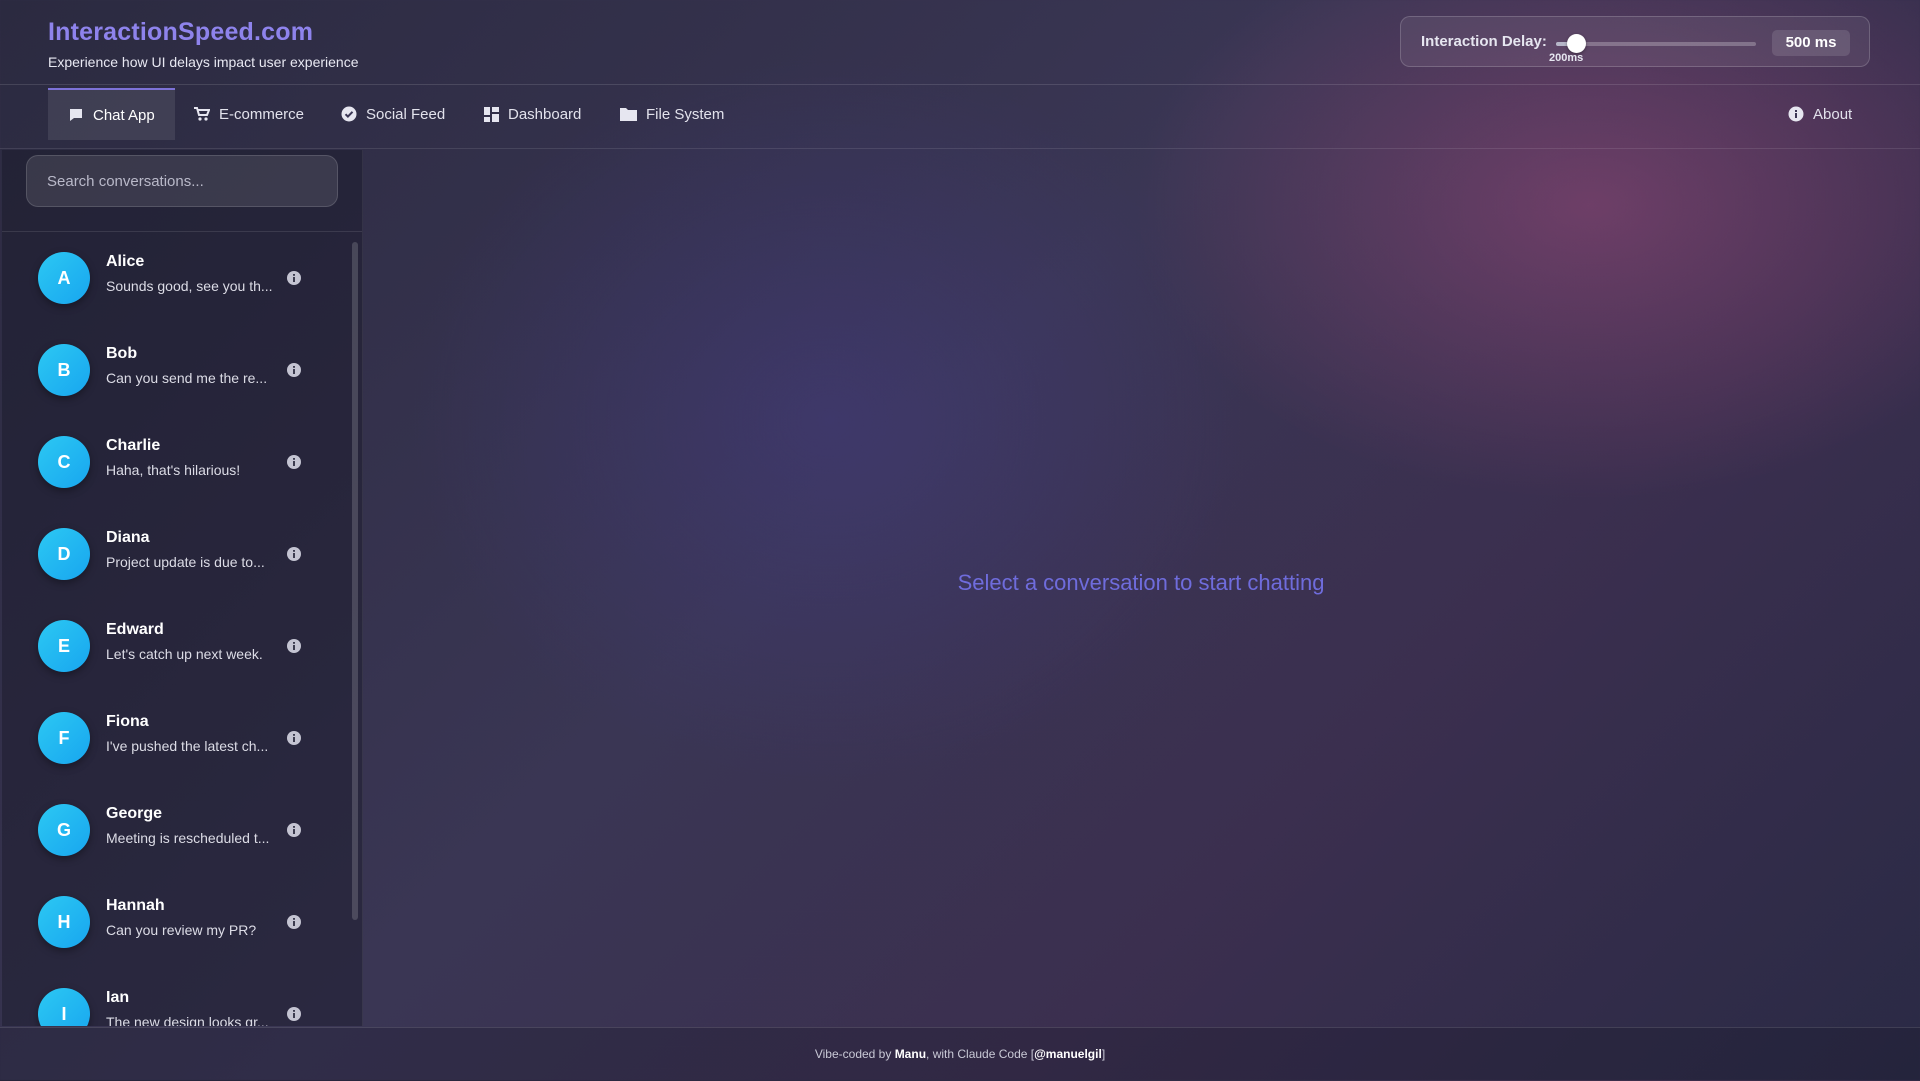 This screenshot has width=1920, height=1081. I want to click on conversation-name: Diana, so click(128, 537).